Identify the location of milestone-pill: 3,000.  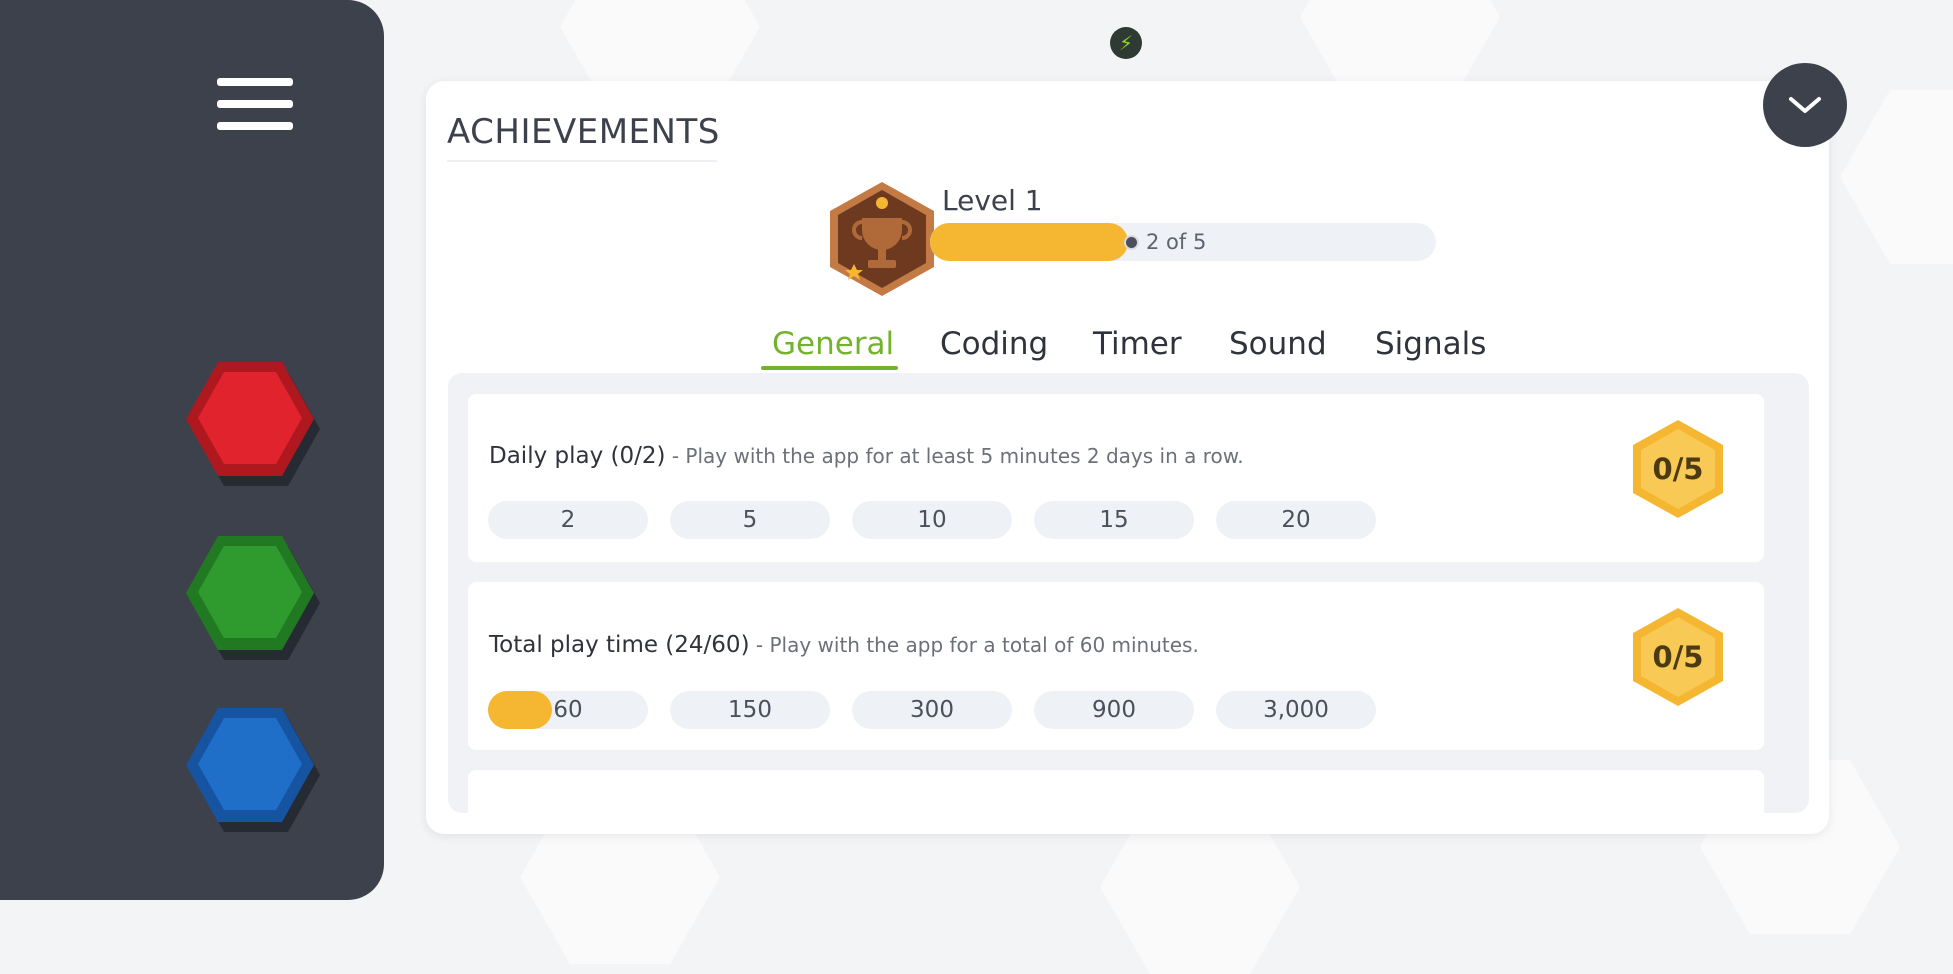
(1296, 710).